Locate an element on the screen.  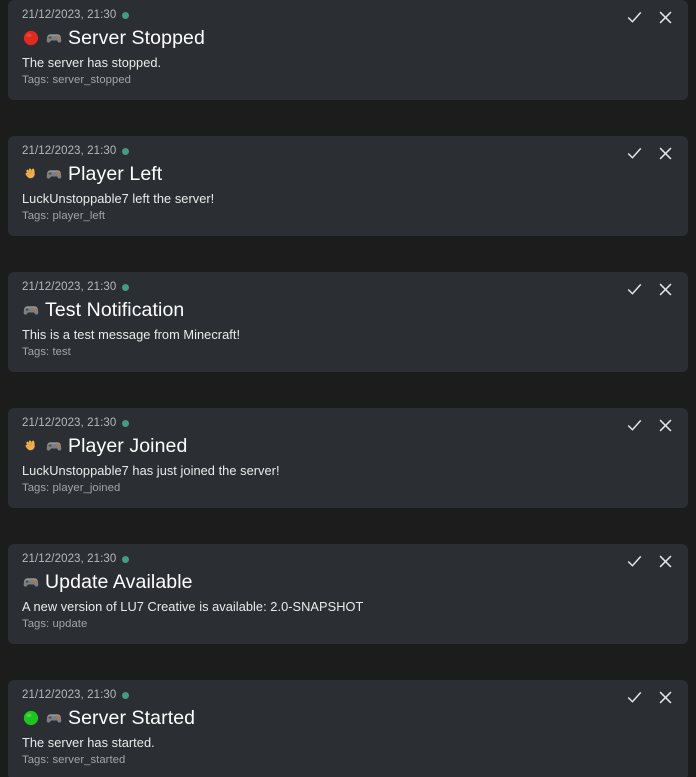
notification-tags: Tags: server_started is located at coordinates (74, 760).